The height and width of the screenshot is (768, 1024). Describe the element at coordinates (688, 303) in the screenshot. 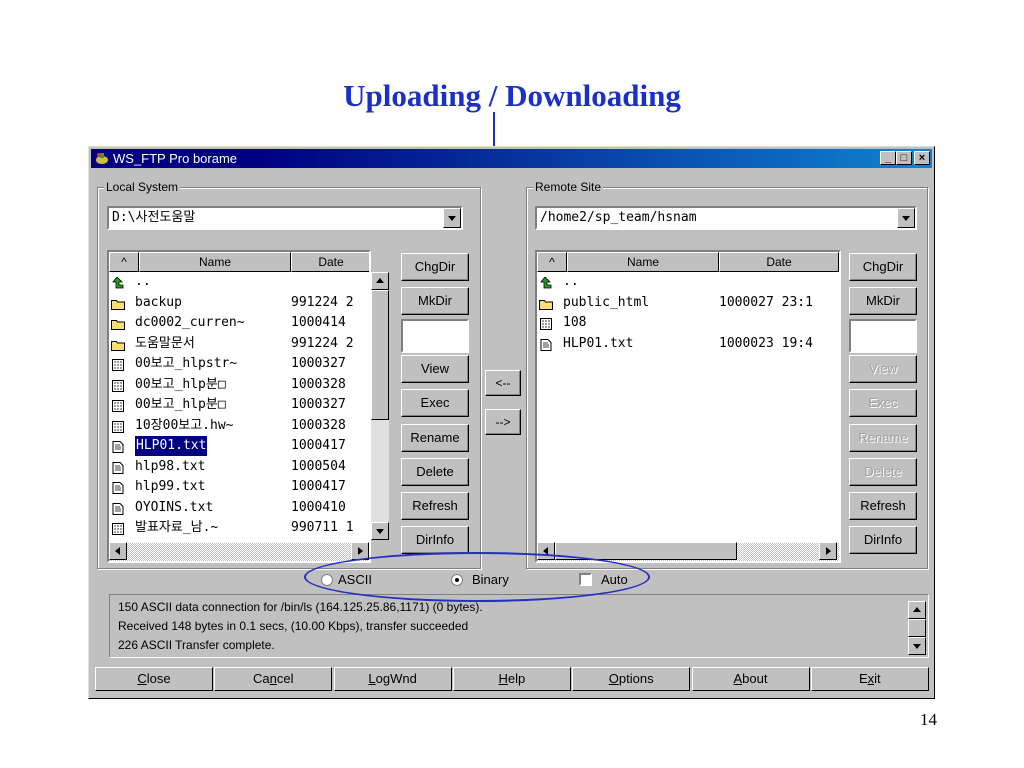

I see `remote-file-row: public_html 1000027 23:1` at that location.